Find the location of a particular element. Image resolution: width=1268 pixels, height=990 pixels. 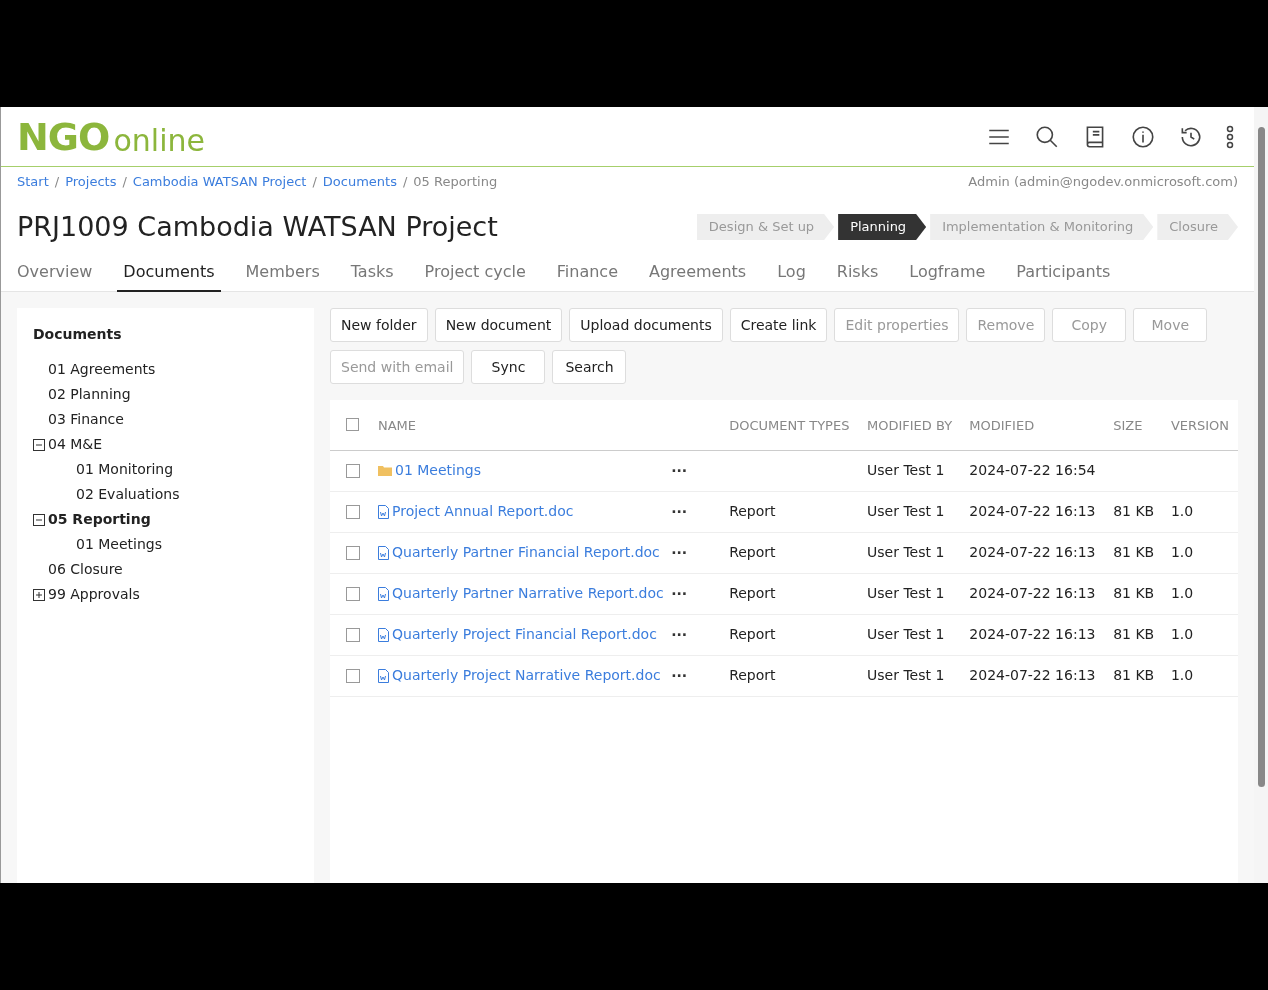

column-header: NAME is located at coordinates (397, 425).